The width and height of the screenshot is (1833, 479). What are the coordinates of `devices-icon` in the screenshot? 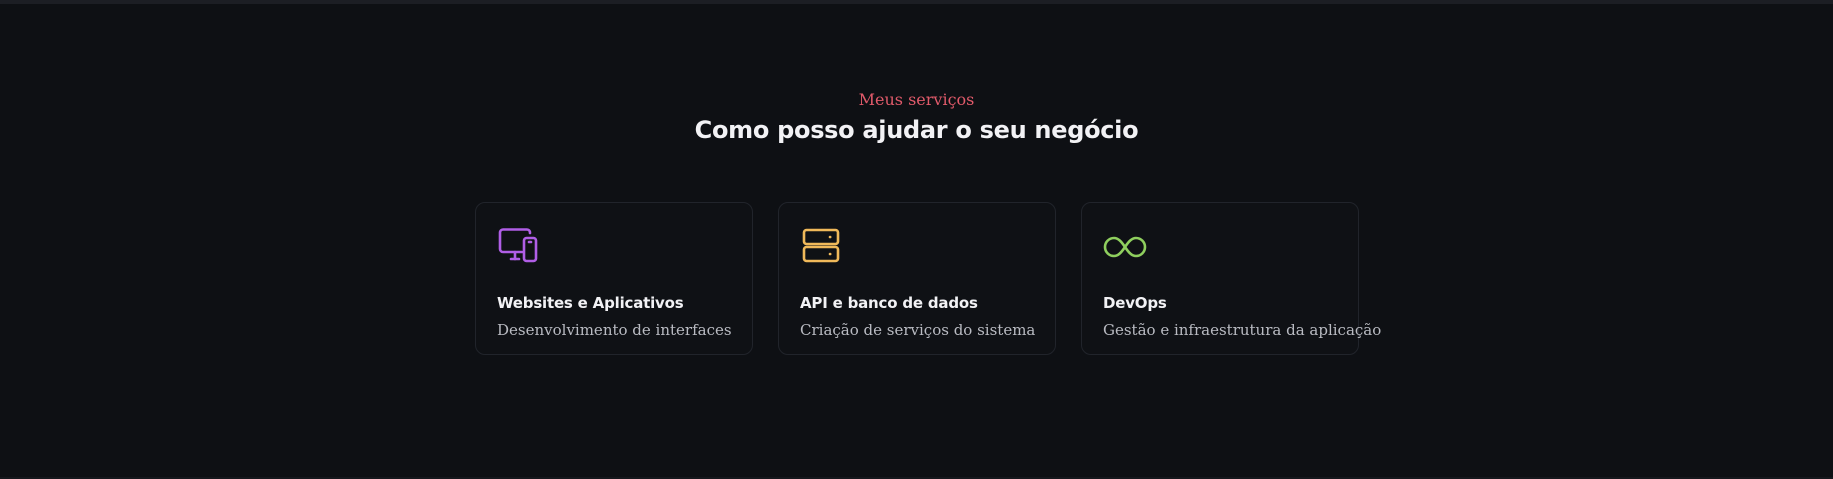 It's located at (518, 245).